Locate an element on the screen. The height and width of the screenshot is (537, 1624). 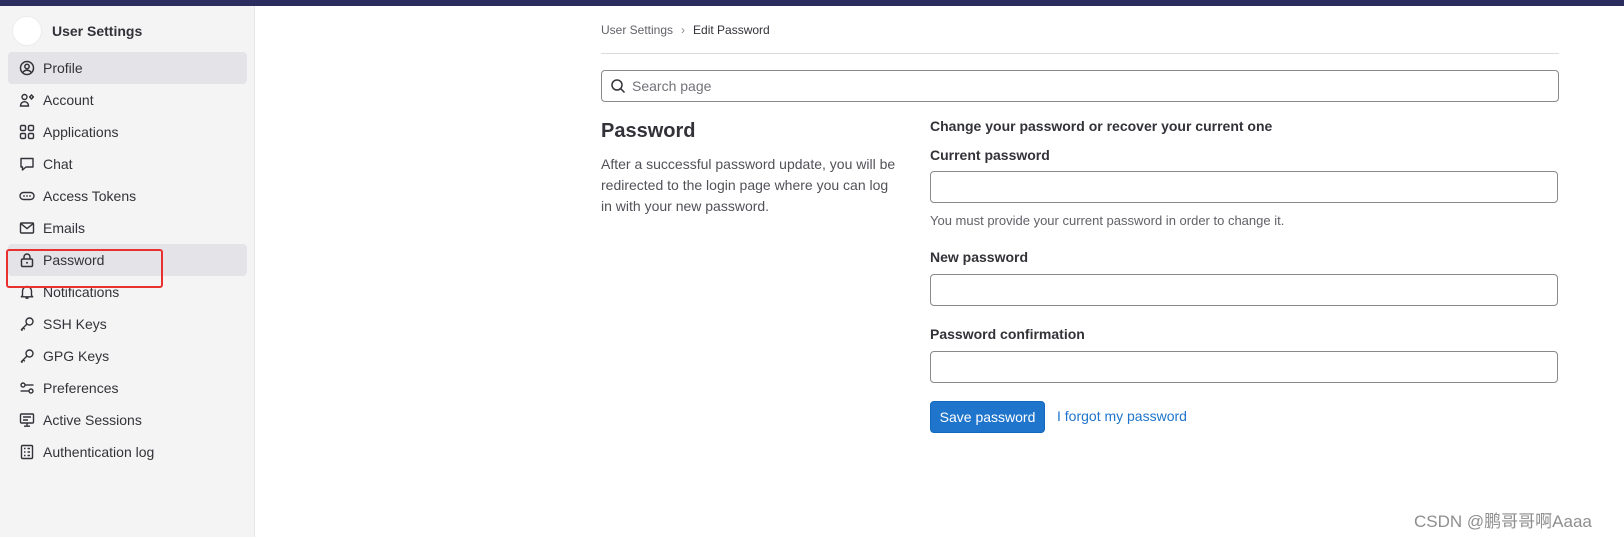
breadcrumb: User Settings › Edit Password is located at coordinates (685, 30).